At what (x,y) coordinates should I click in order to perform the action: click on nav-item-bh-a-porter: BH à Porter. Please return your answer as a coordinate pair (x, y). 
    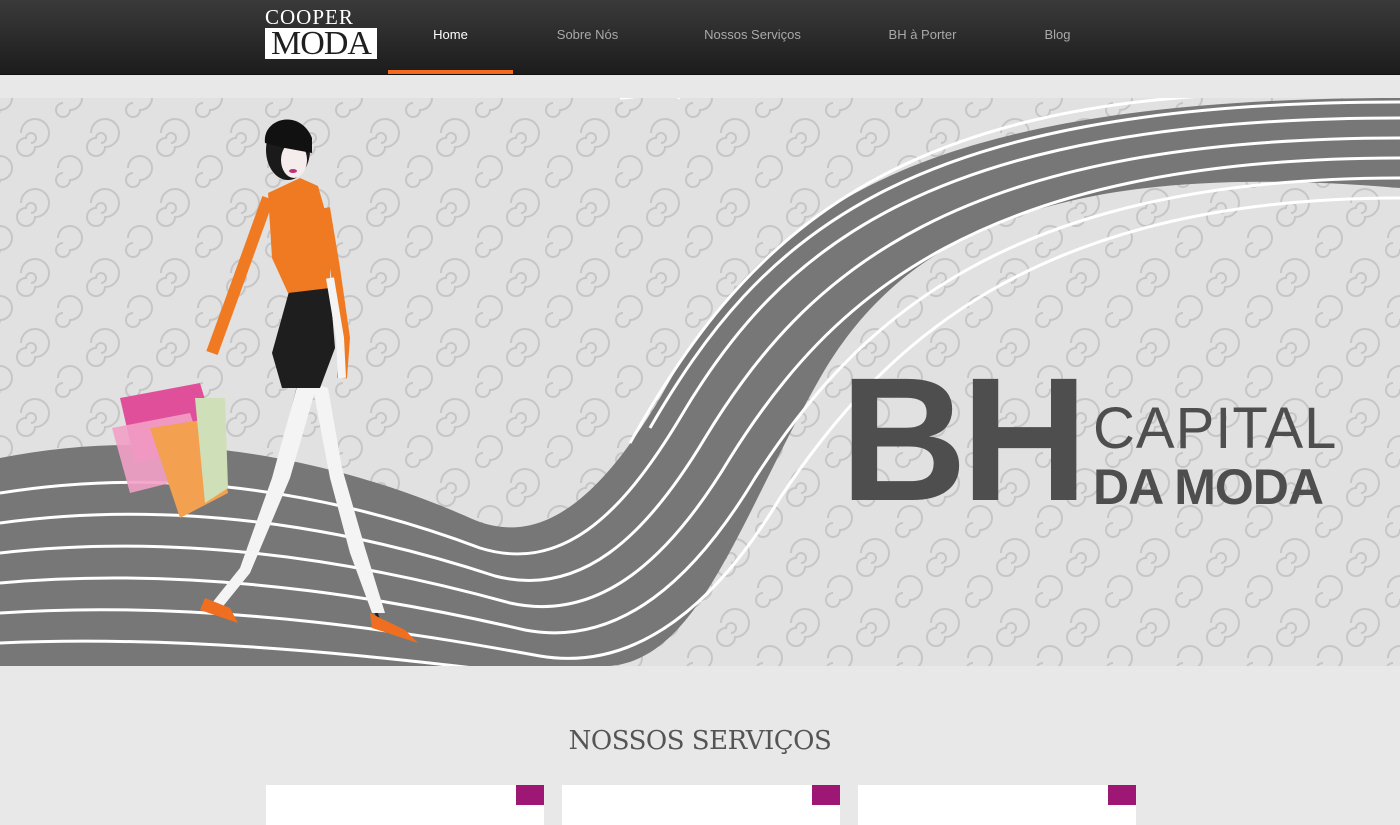
    Looking at the image, I should click on (922, 37).